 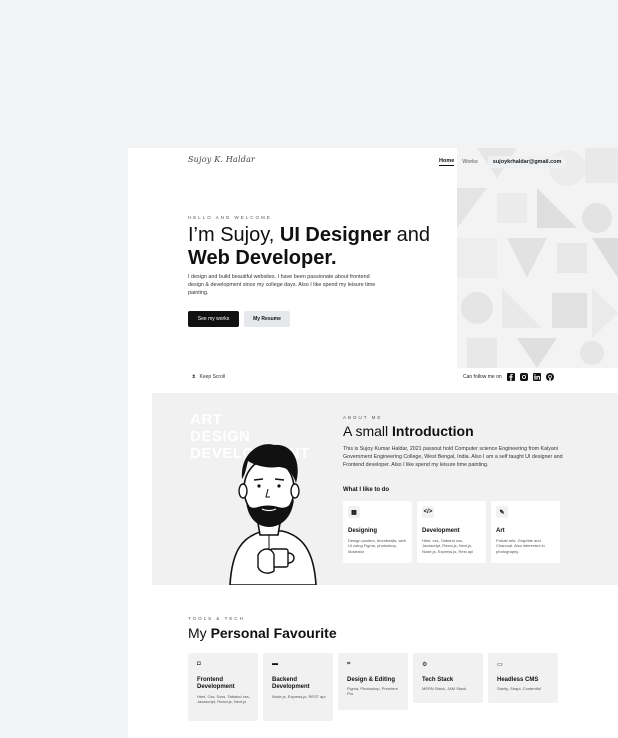 I want to click on like-title: What I like to do, so click(x=366, y=490).